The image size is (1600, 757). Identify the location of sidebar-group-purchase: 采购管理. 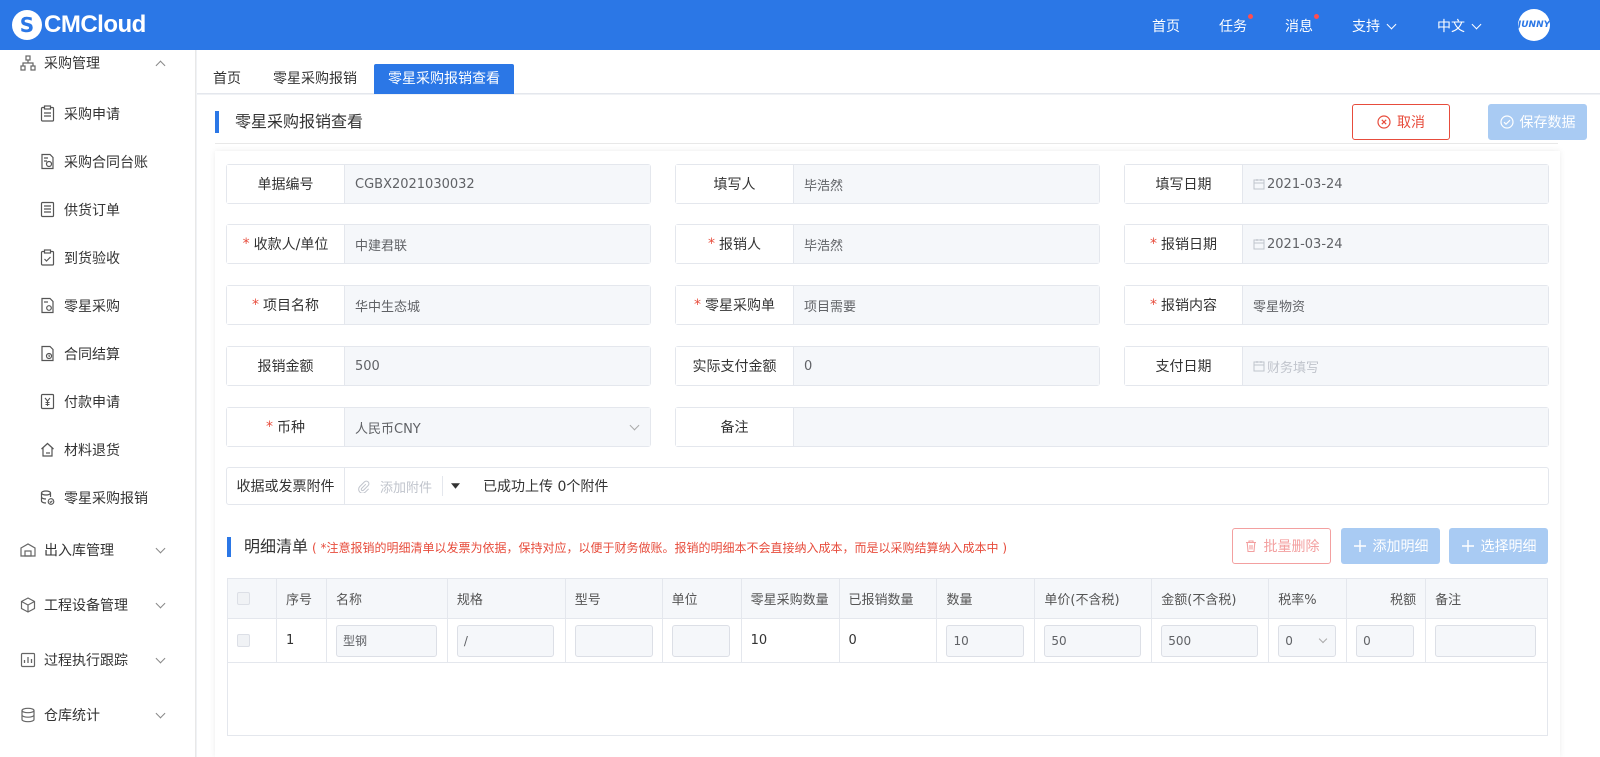
(98, 63).